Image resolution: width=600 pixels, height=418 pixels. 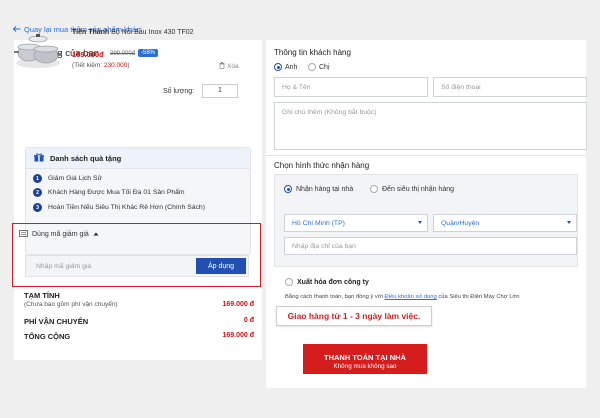 I want to click on subtotal-value: 169.000 đ, so click(x=238, y=304).